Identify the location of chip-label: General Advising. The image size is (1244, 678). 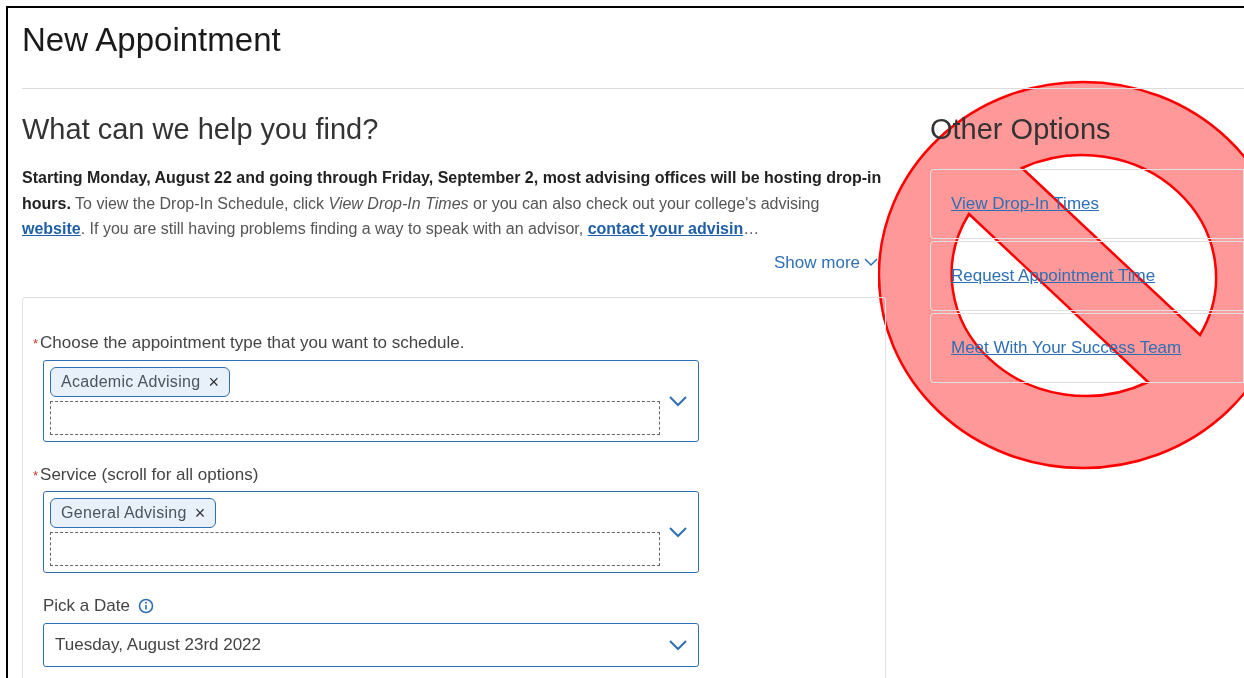
(124, 513).